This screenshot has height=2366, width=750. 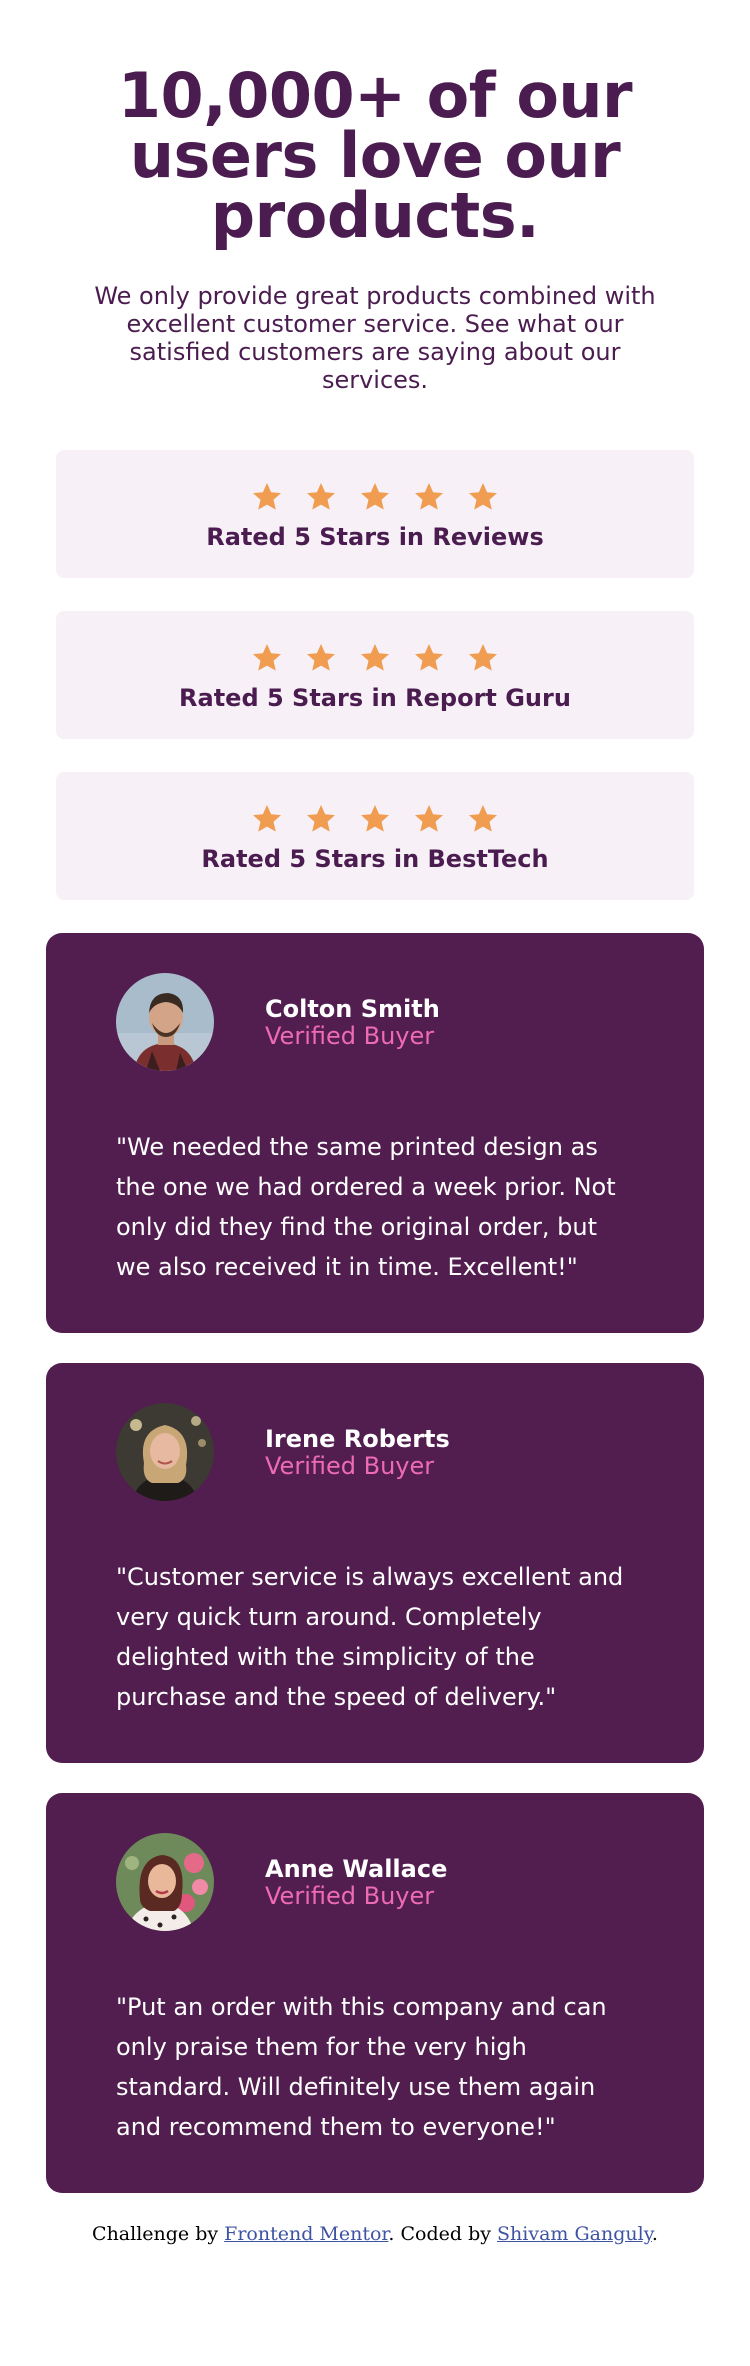 I want to click on testimonial-header: Anne Wallace Verified Buyer, so click(x=375, y=1882).